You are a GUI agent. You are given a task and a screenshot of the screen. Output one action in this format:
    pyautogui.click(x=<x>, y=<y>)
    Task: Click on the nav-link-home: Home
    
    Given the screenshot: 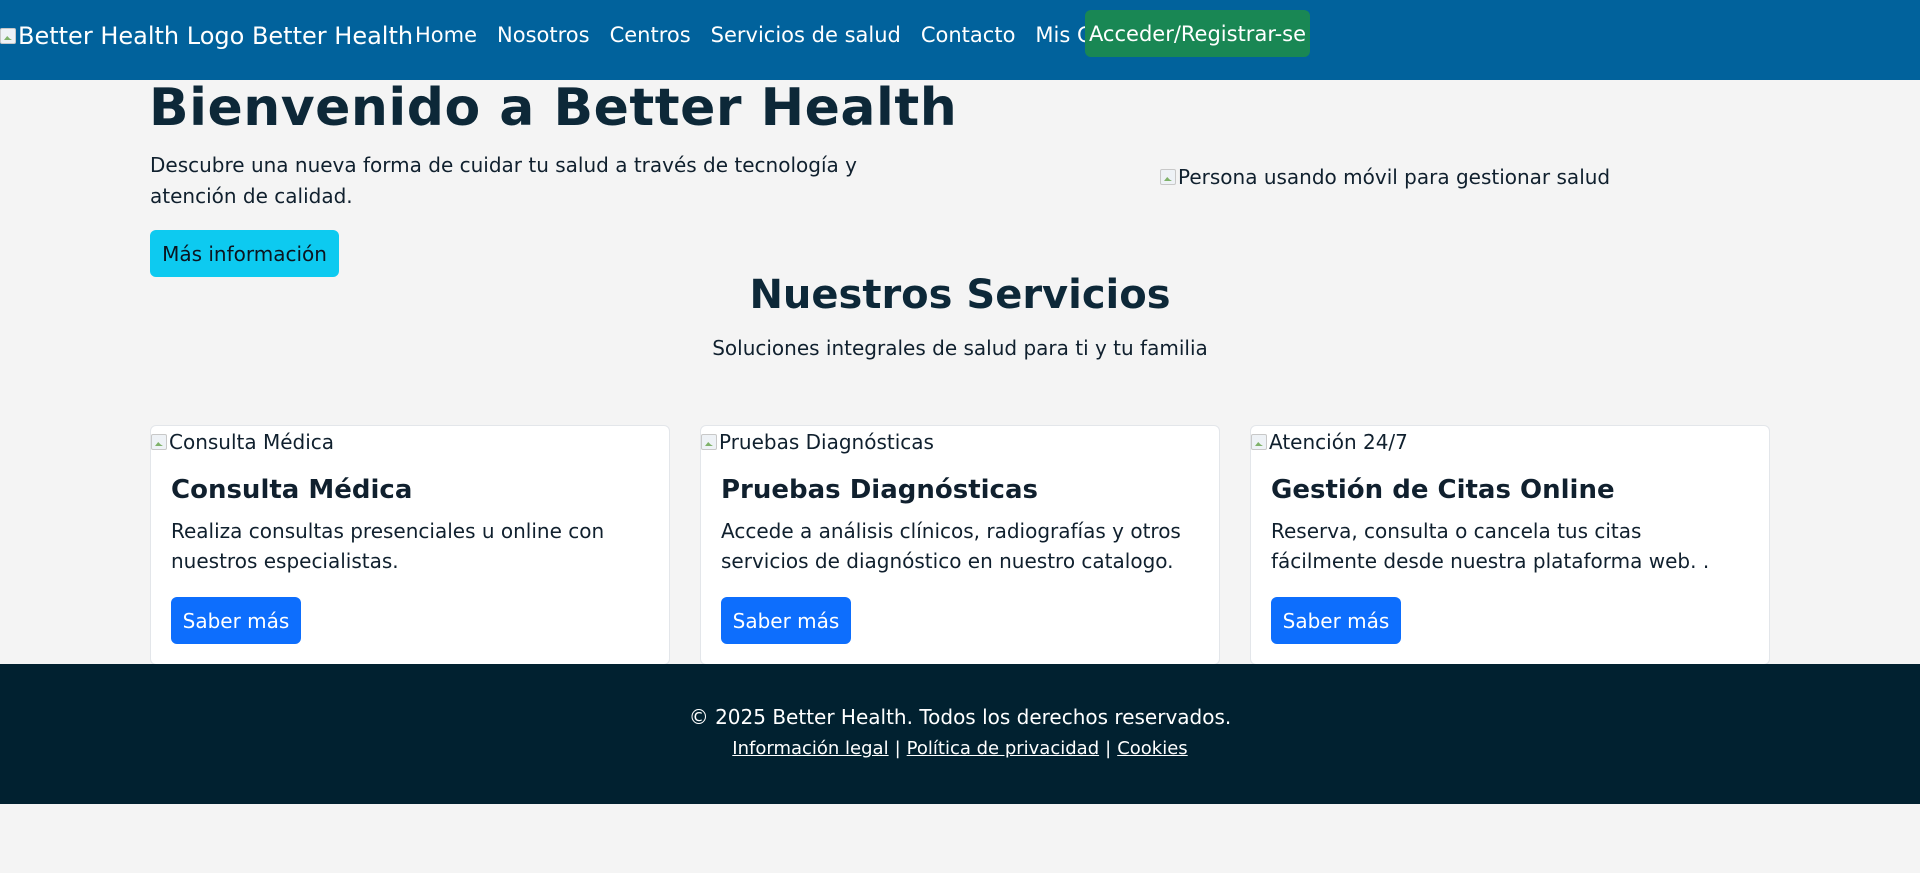 What is the action you would take?
    pyautogui.click(x=446, y=35)
    